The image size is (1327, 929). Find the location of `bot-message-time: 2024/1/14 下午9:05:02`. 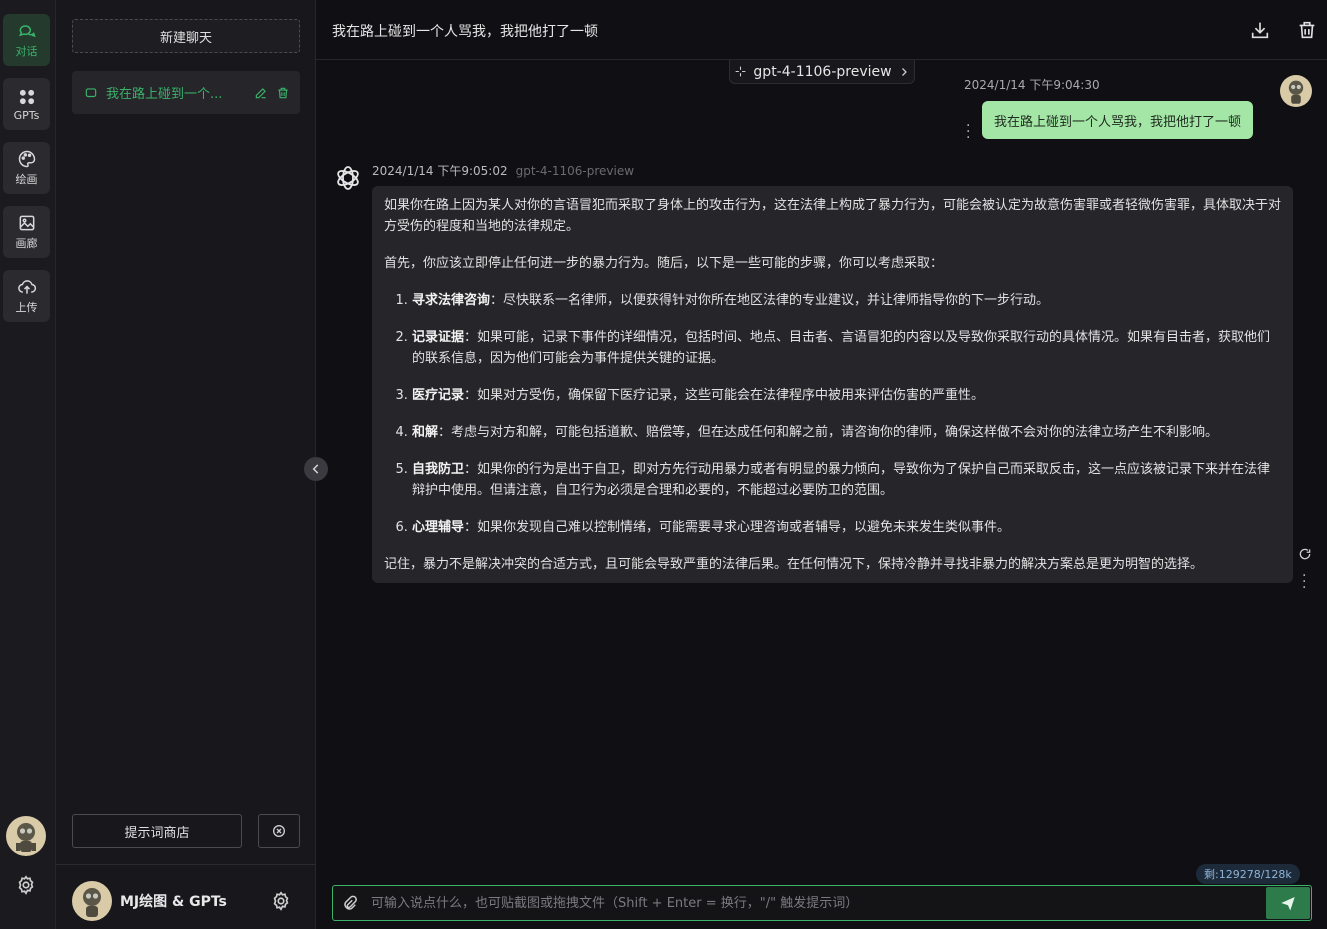

bot-message-time: 2024/1/14 下午9:05:02 is located at coordinates (440, 171).